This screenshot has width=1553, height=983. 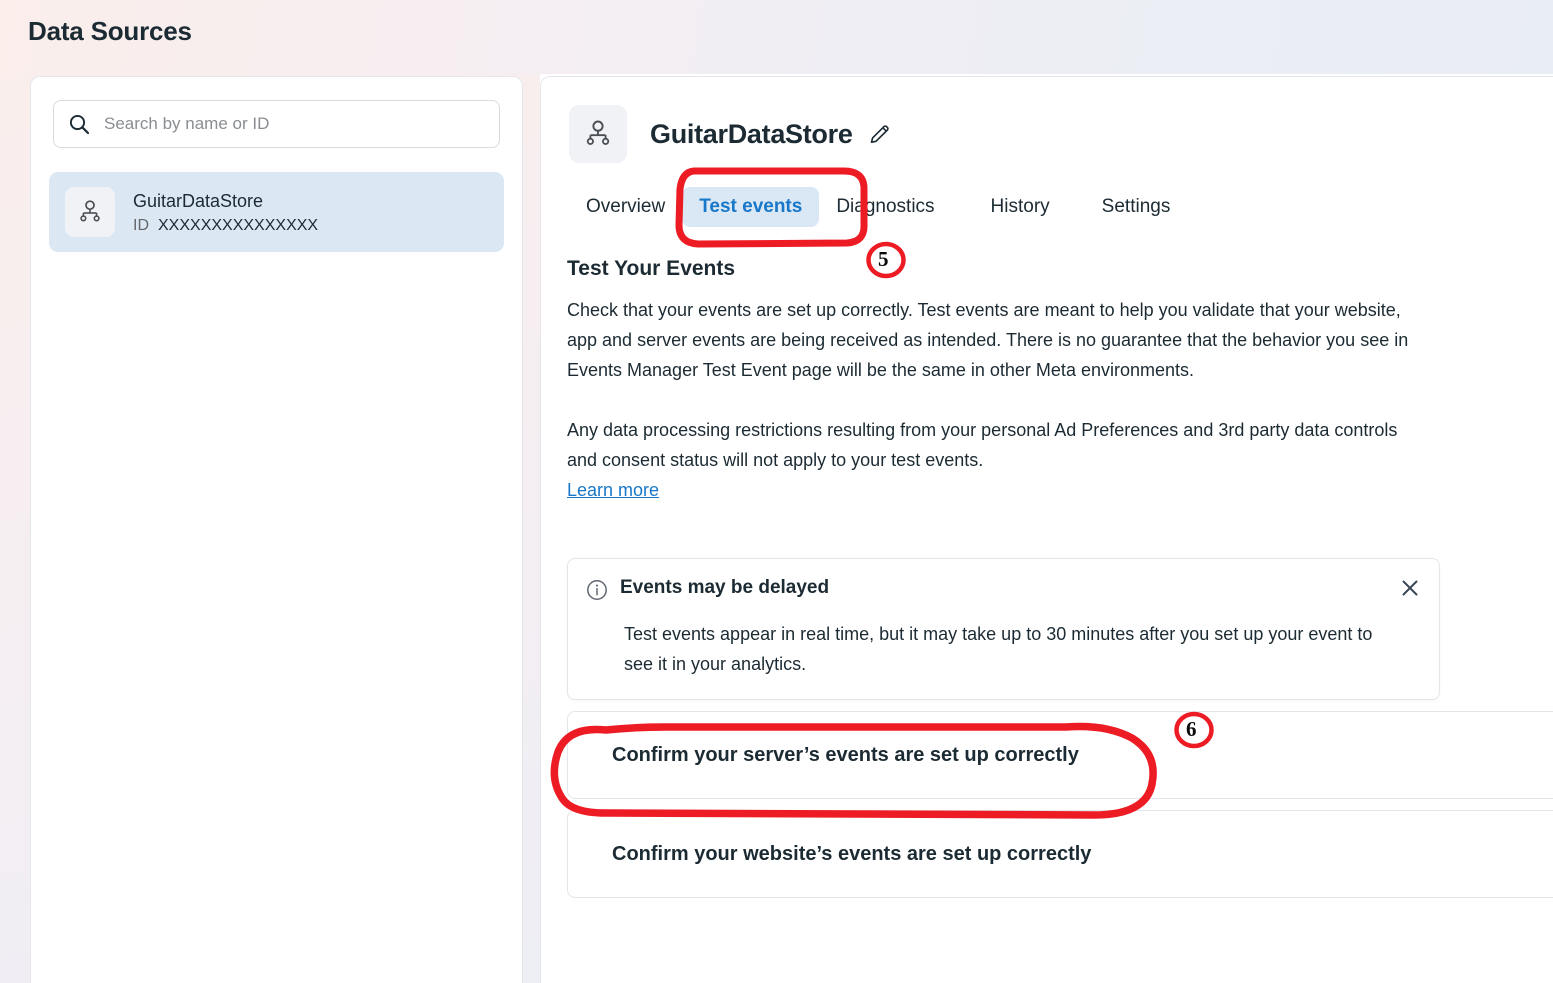 I want to click on tab-test-events: Test events, so click(x=751, y=207).